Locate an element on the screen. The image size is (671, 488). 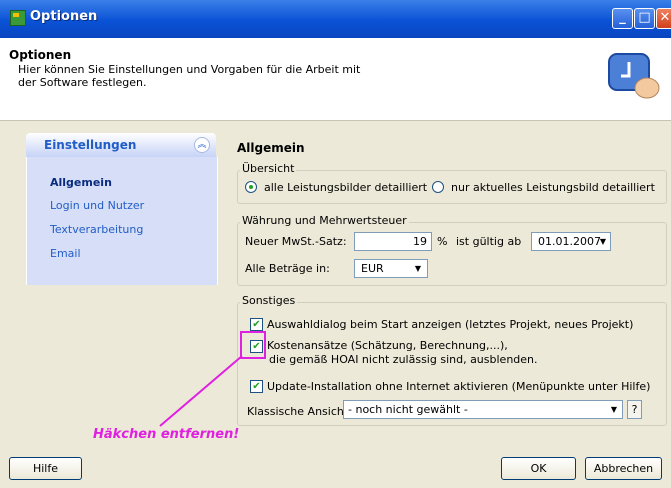
minimize-button: _ is located at coordinates (622, 18).